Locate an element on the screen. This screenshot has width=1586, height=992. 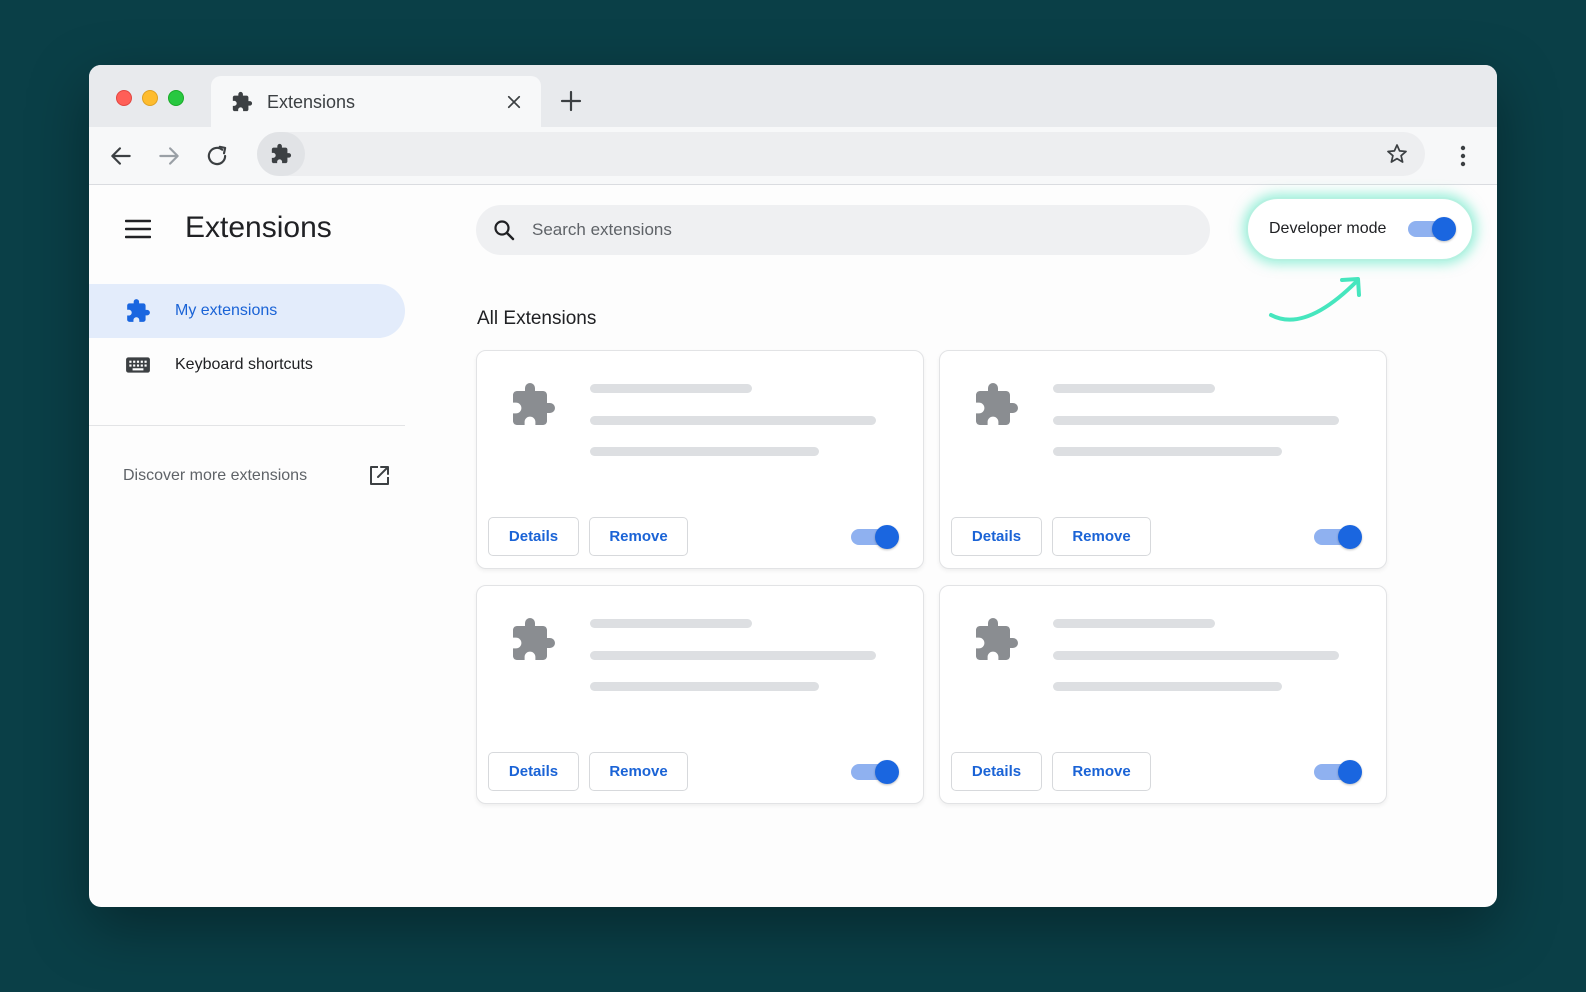
address-bar is located at coordinates (841, 154).